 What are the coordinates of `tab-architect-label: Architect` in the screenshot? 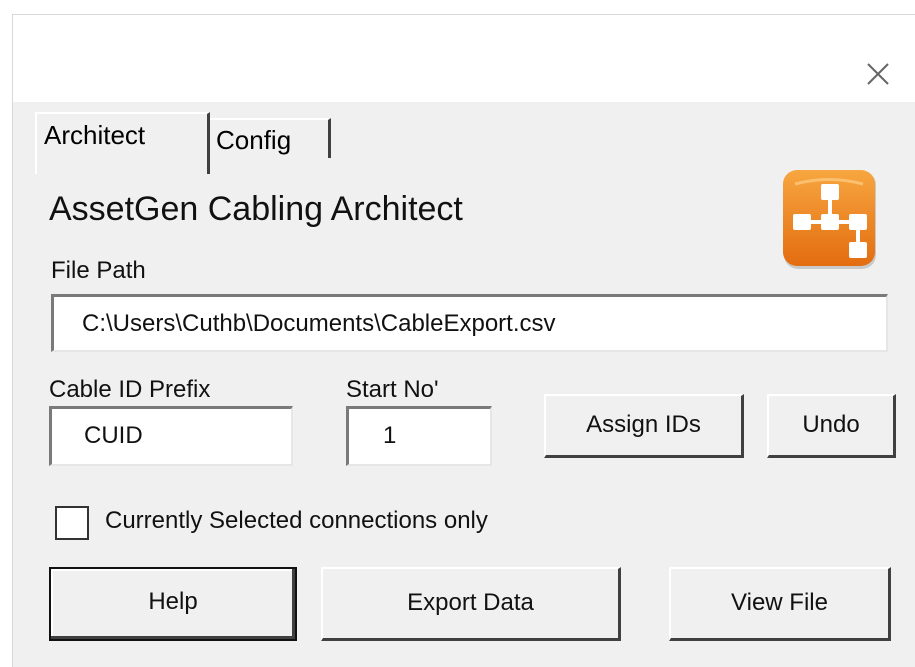 It's located at (95, 135).